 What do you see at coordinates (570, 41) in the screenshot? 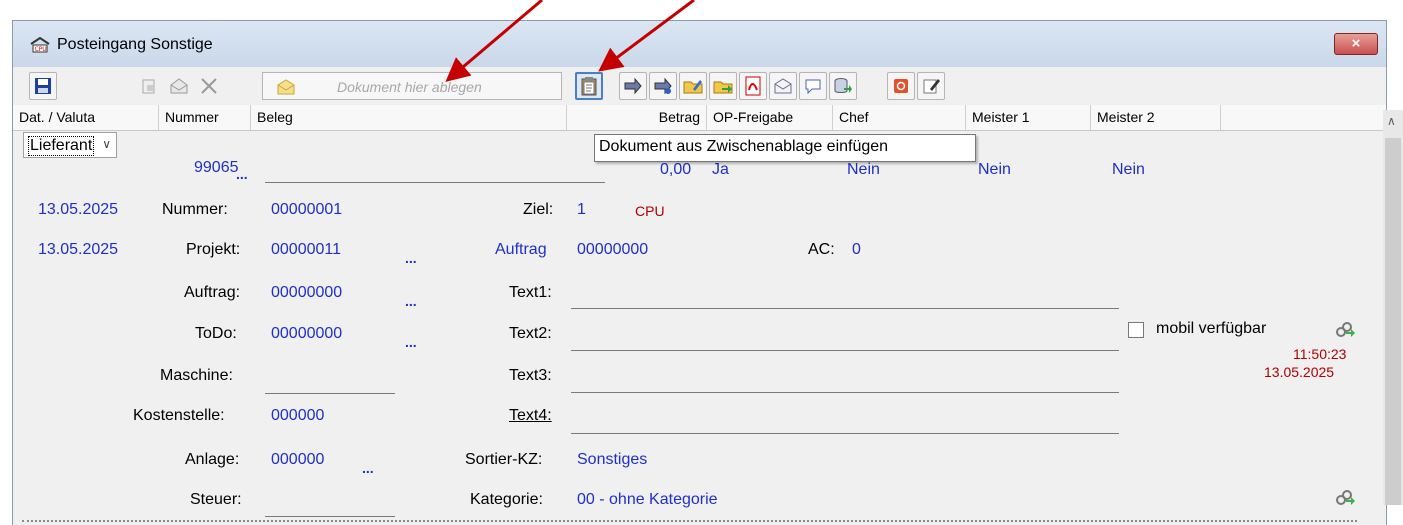
I see `annotation-arrows` at bounding box center [570, 41].